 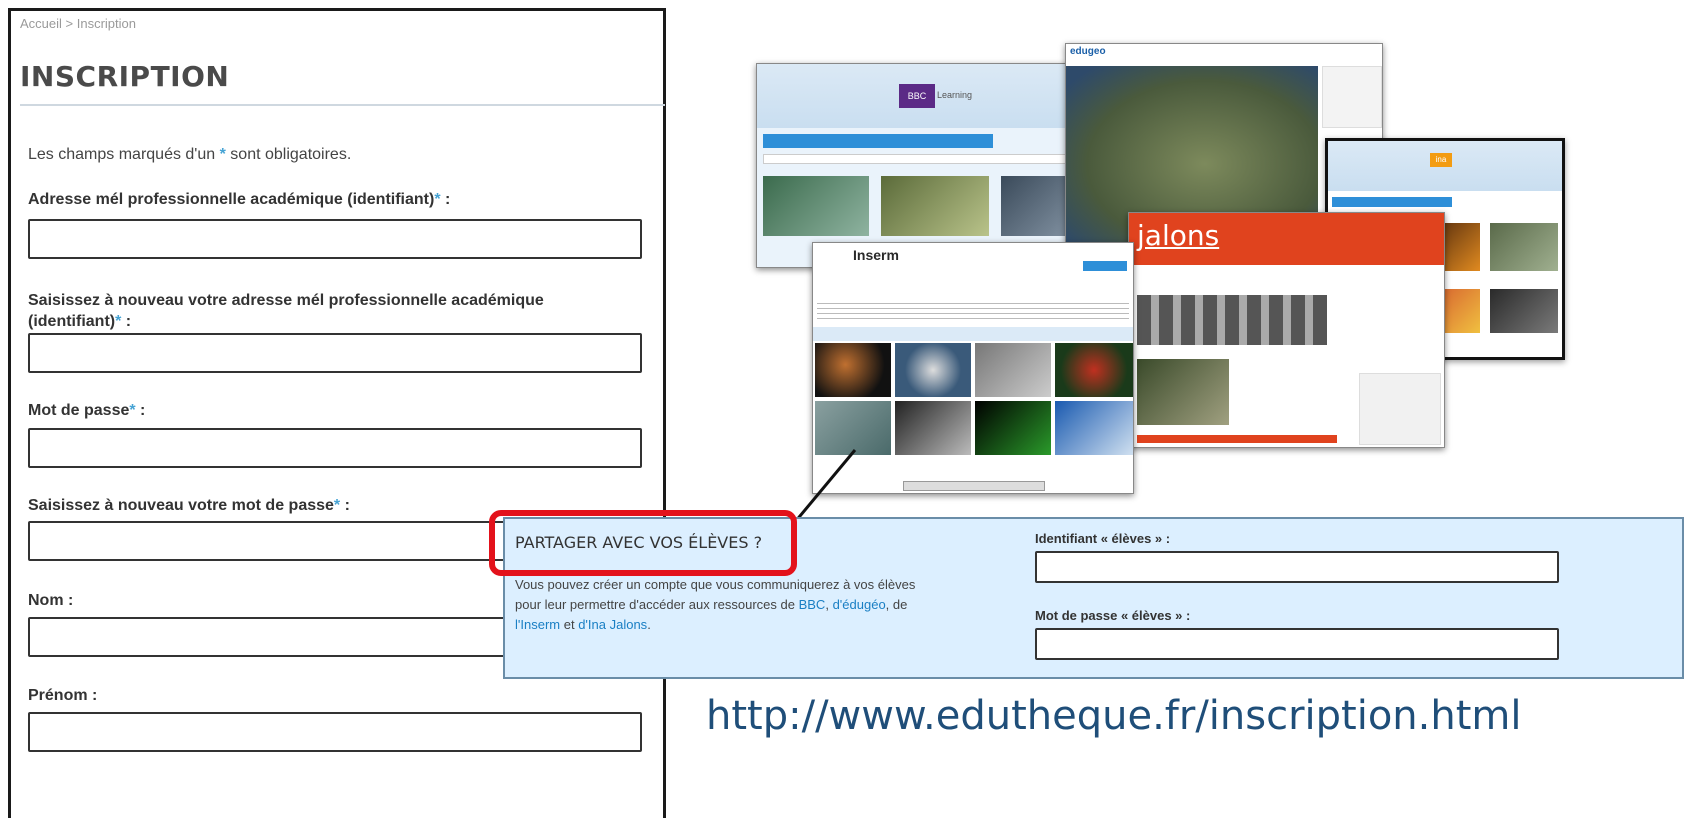 What do you see at coordinates (291, 154) in the screenshot?
I see `required-note-text-end: sont obligatoires.` at bounding box center [291, 154].